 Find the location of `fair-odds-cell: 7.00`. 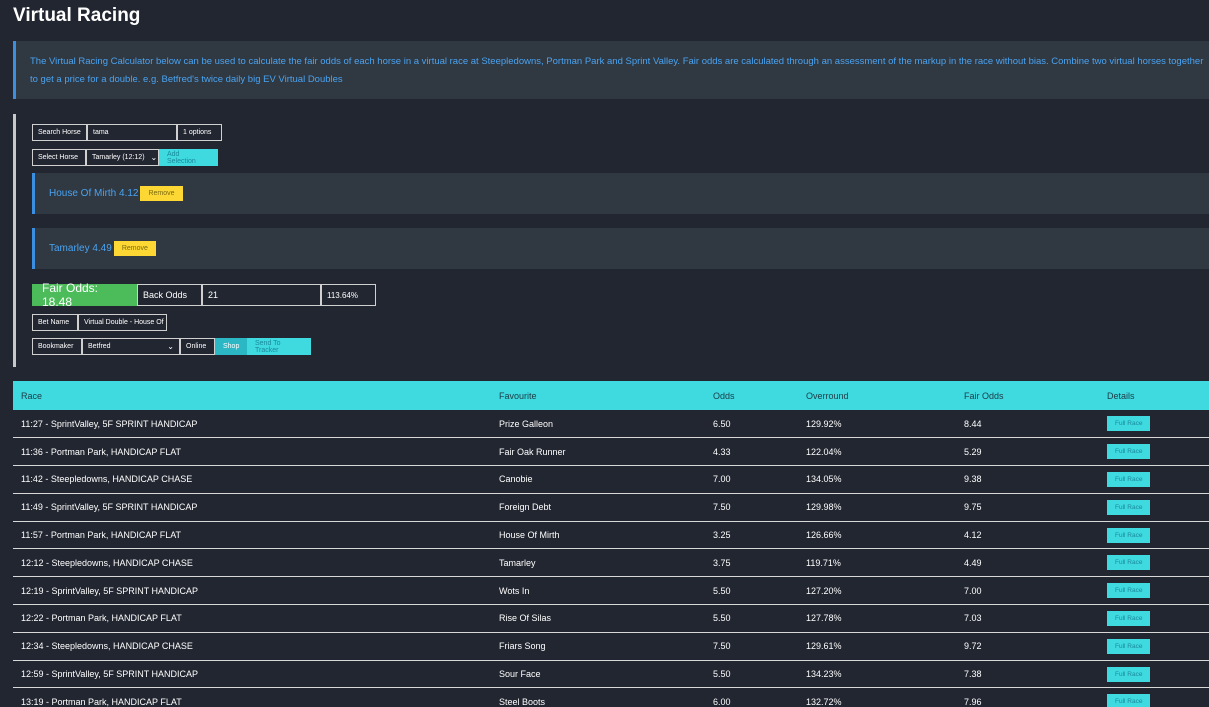

fair-odds-cell: 7.00 is located at coordinates (973, 590).